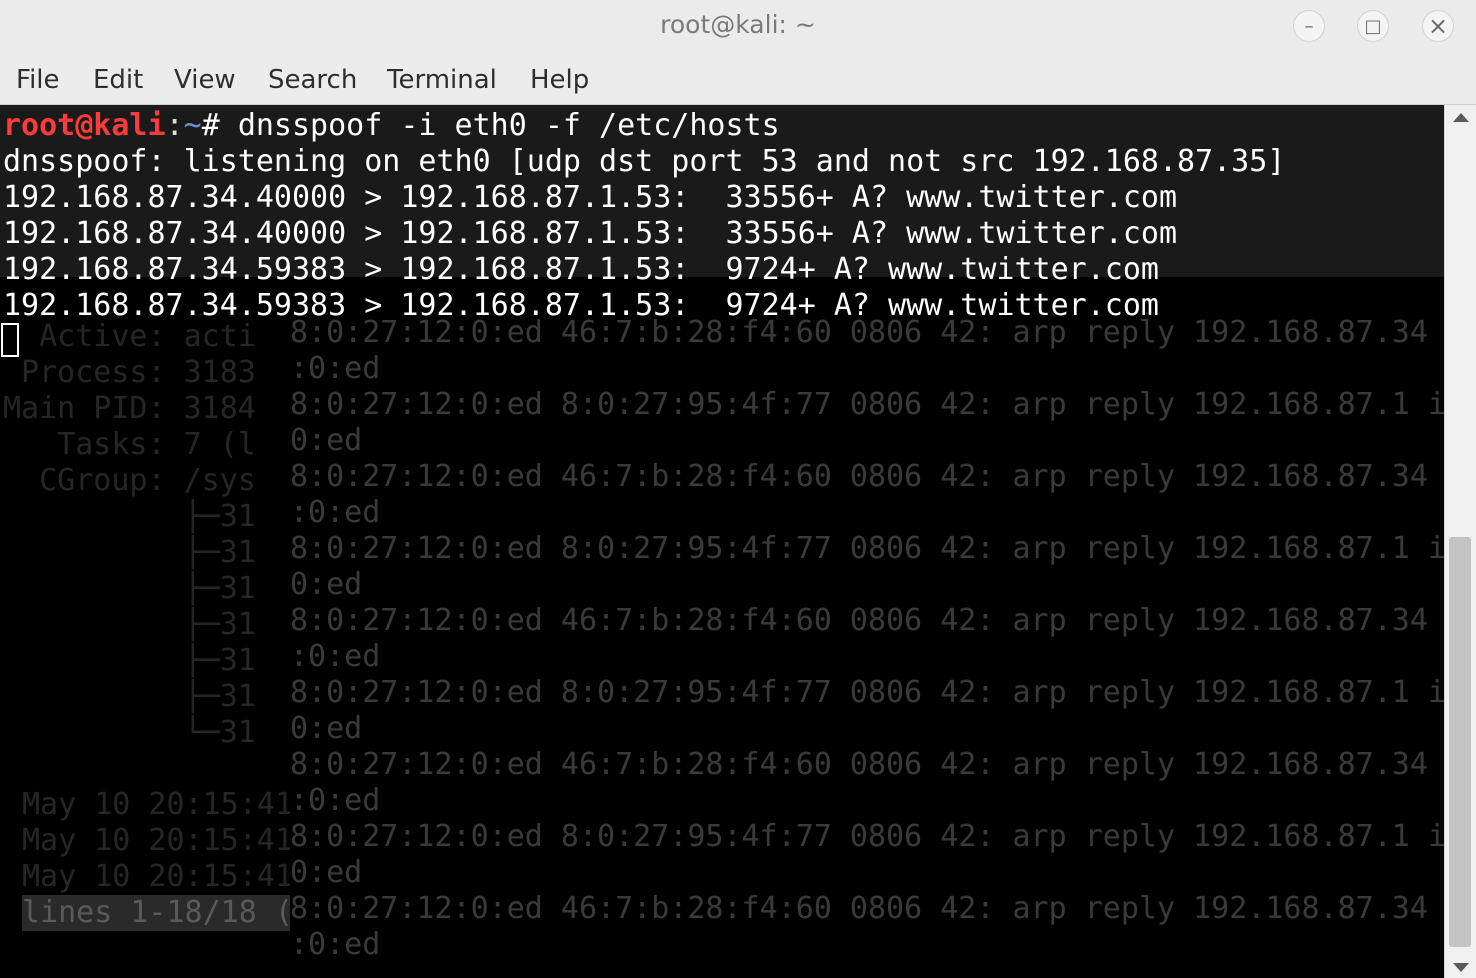 This screenshot has width=1476, height=978. Describe the element at coordinates (1461, 117) in the screenshot. I see `scroll-up-arrow-icon` at that location.